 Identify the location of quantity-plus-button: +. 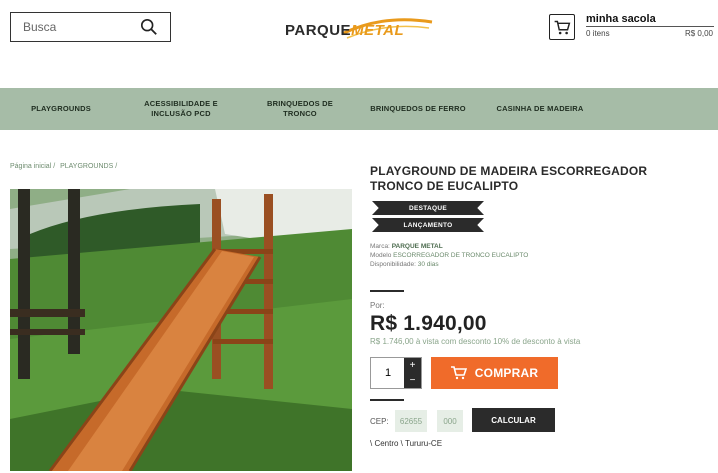
(412, 365).